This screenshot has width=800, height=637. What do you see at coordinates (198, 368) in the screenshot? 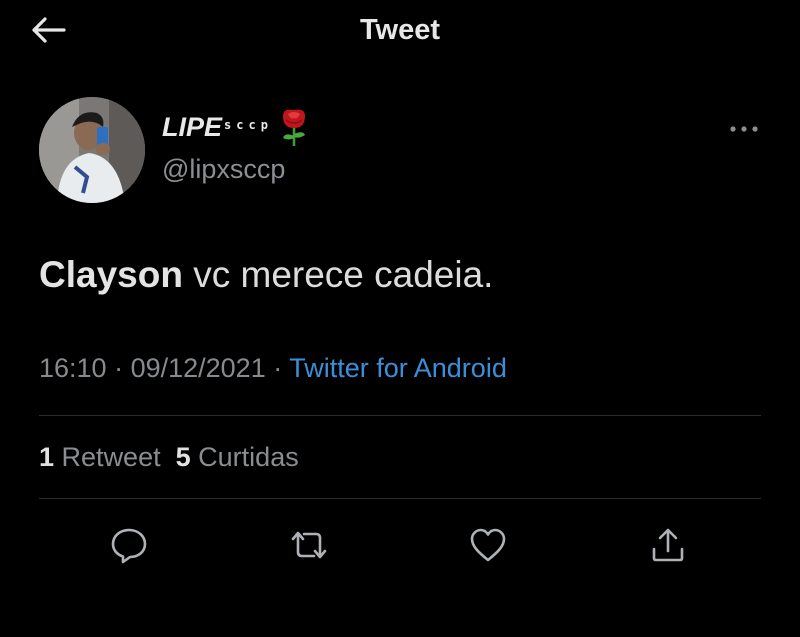
I see `tweet-date: 09/12/2021` at bounding box center [198, 368].